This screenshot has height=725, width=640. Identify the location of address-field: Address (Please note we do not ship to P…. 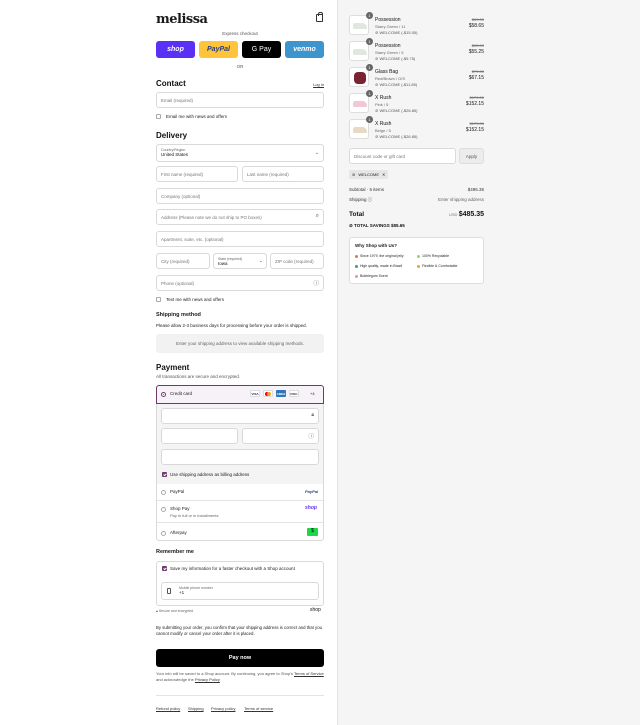
(240, 217).